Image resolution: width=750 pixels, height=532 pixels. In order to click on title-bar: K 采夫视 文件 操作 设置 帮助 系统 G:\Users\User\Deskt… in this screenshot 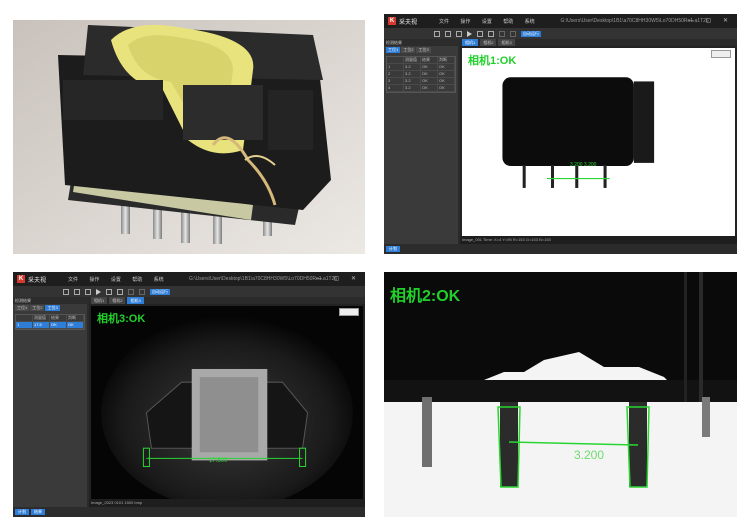, I will do `click(560, 21)`.